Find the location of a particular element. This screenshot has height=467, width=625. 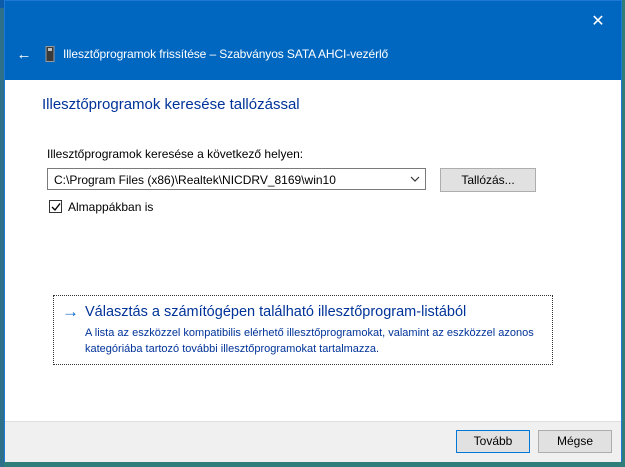

close-button: ✕ is located at coordinates (598, 22).